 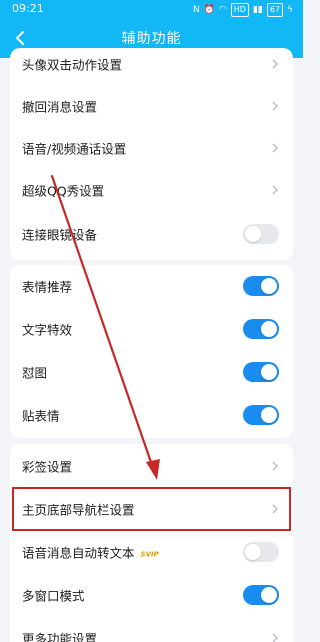 What do you see at coordinates (60, 107) in the screenshot?
I see `row-label: 撤回消息设置` at bounding box center [60, 107].